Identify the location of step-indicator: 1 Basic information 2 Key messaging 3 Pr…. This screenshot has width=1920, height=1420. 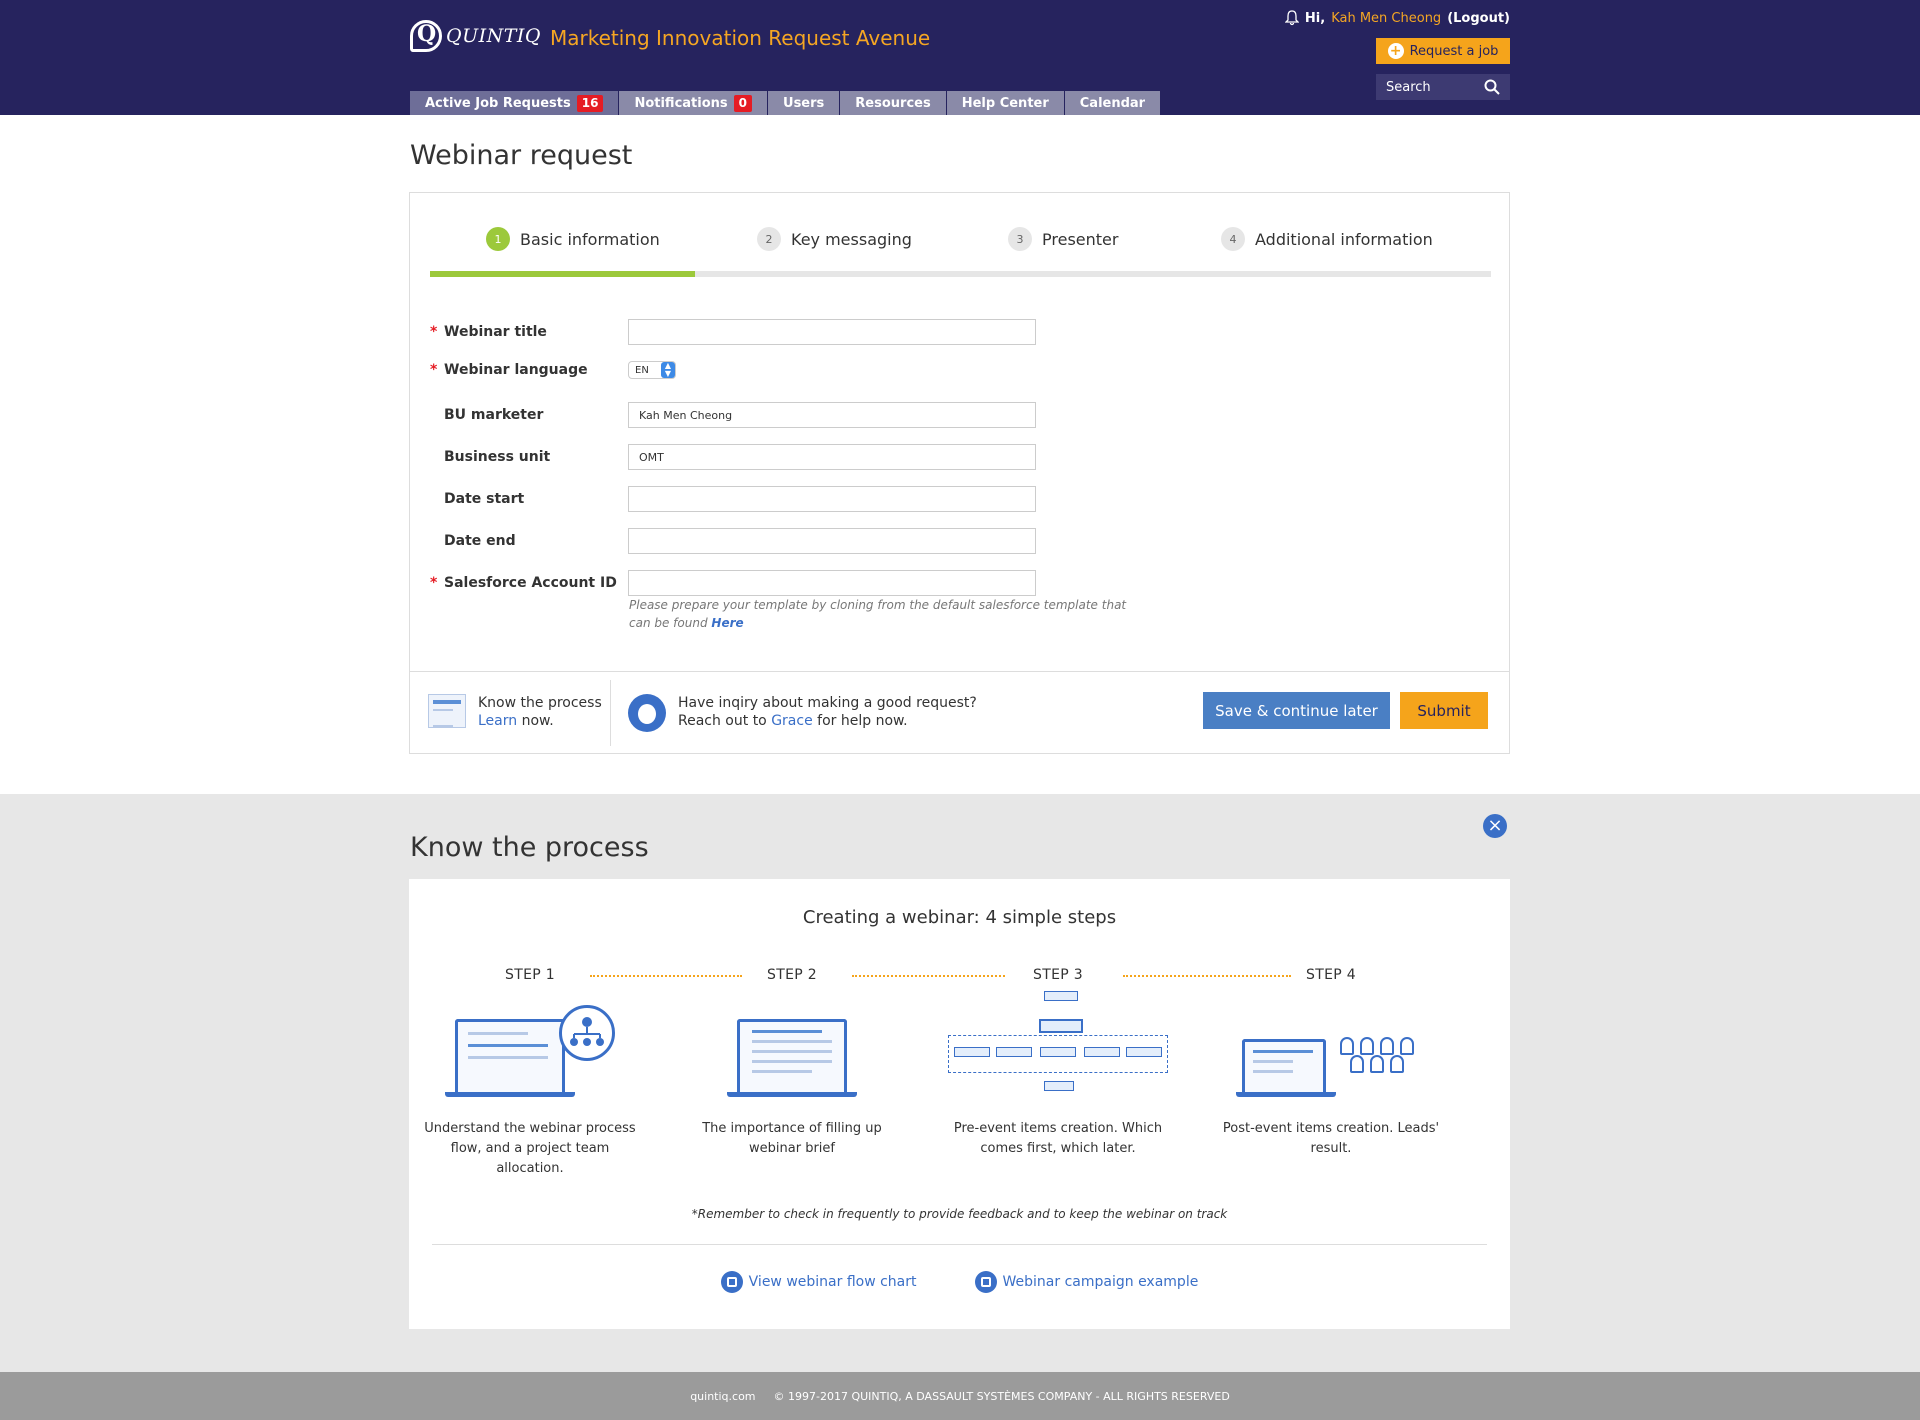
(960, 242).